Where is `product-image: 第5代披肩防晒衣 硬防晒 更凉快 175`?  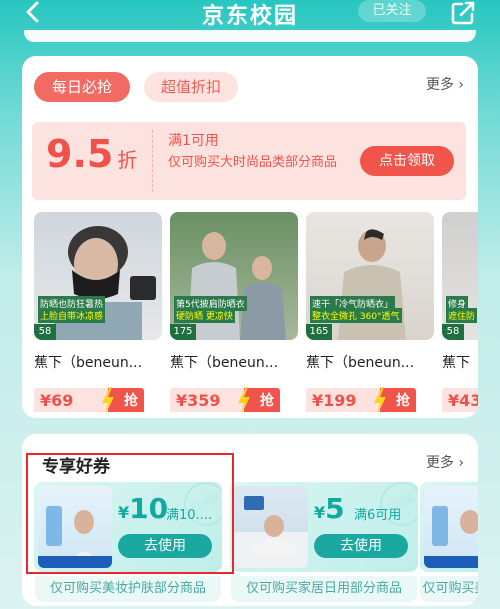
product-image: 第5代披肩防晒衣 硬防晒 更凉快 175 is located at coordinates (234, 276).